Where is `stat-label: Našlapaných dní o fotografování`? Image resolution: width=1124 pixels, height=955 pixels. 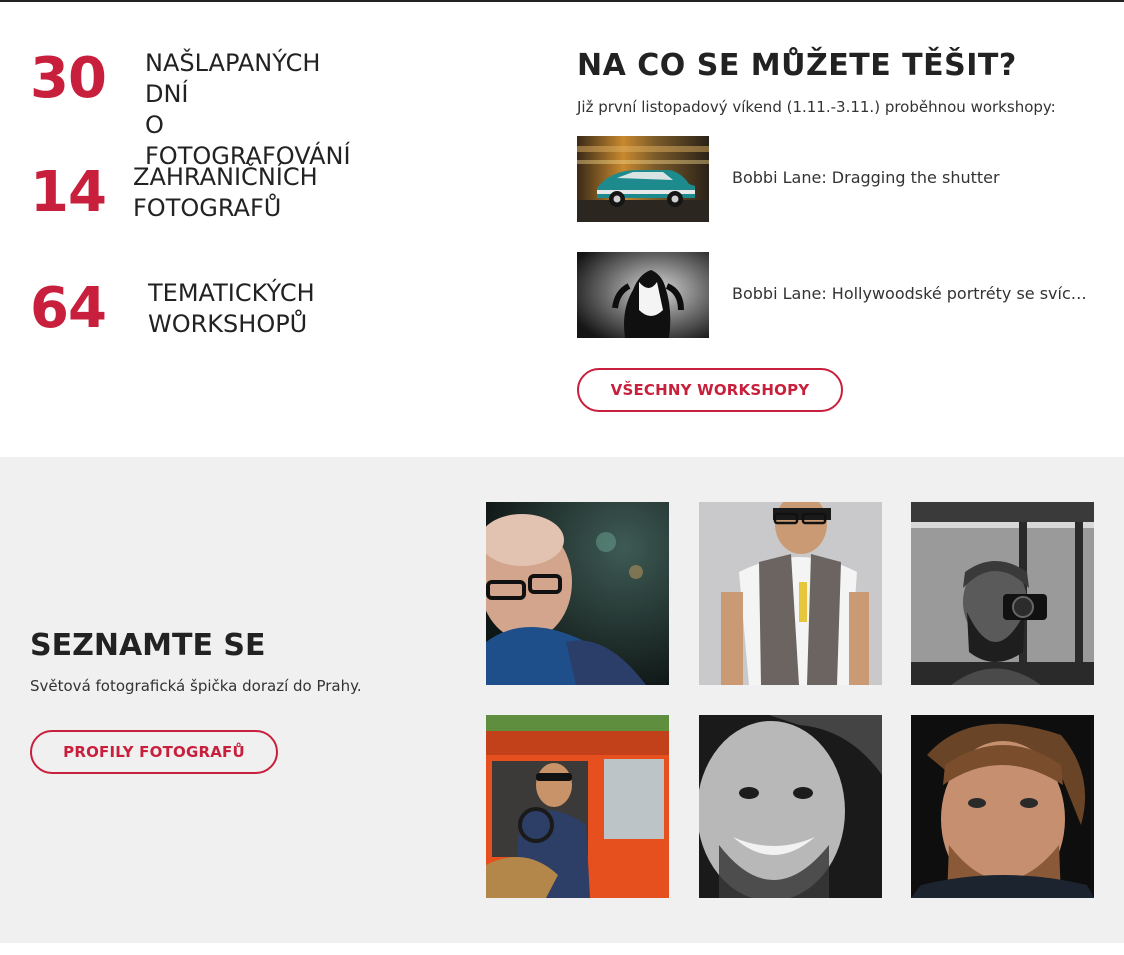
stat-label: Našlapaných dní o fotografování is located at coordinates (248, 110).